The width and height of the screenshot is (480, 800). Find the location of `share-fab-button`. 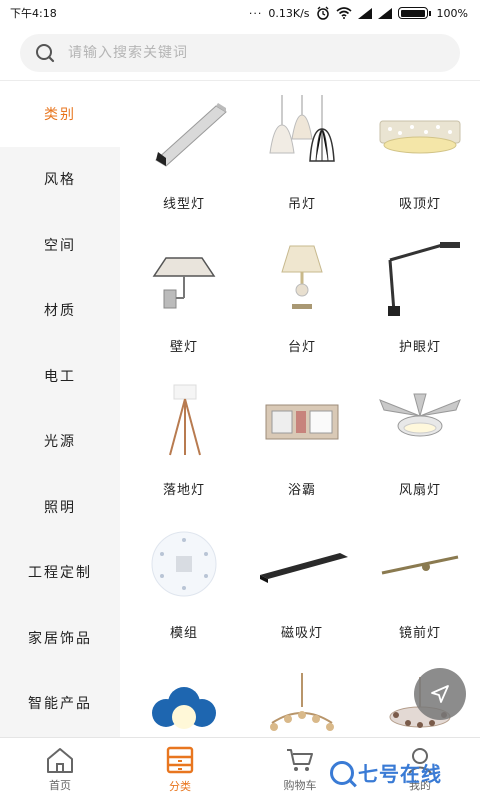

share-fab-button is located at coordinates (440, 694).